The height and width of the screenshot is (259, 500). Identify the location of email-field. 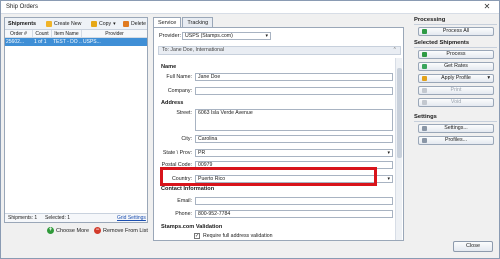
(294, 201).